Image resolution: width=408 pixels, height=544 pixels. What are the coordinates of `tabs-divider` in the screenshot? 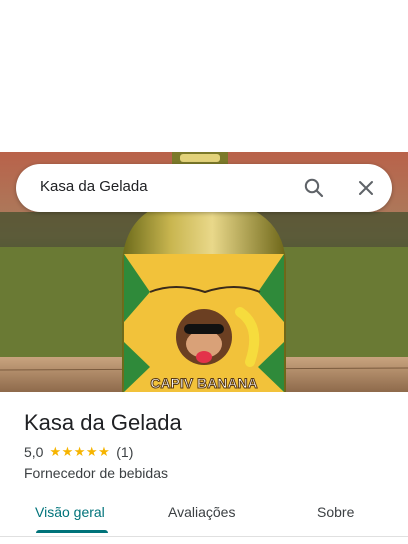 It's located at (204, 536).